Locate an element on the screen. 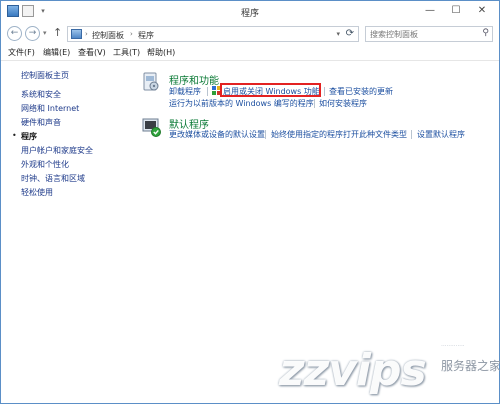 This screenshot has height=404, width=500. maximize-button: ☐ is located at coordinates (456, 11).